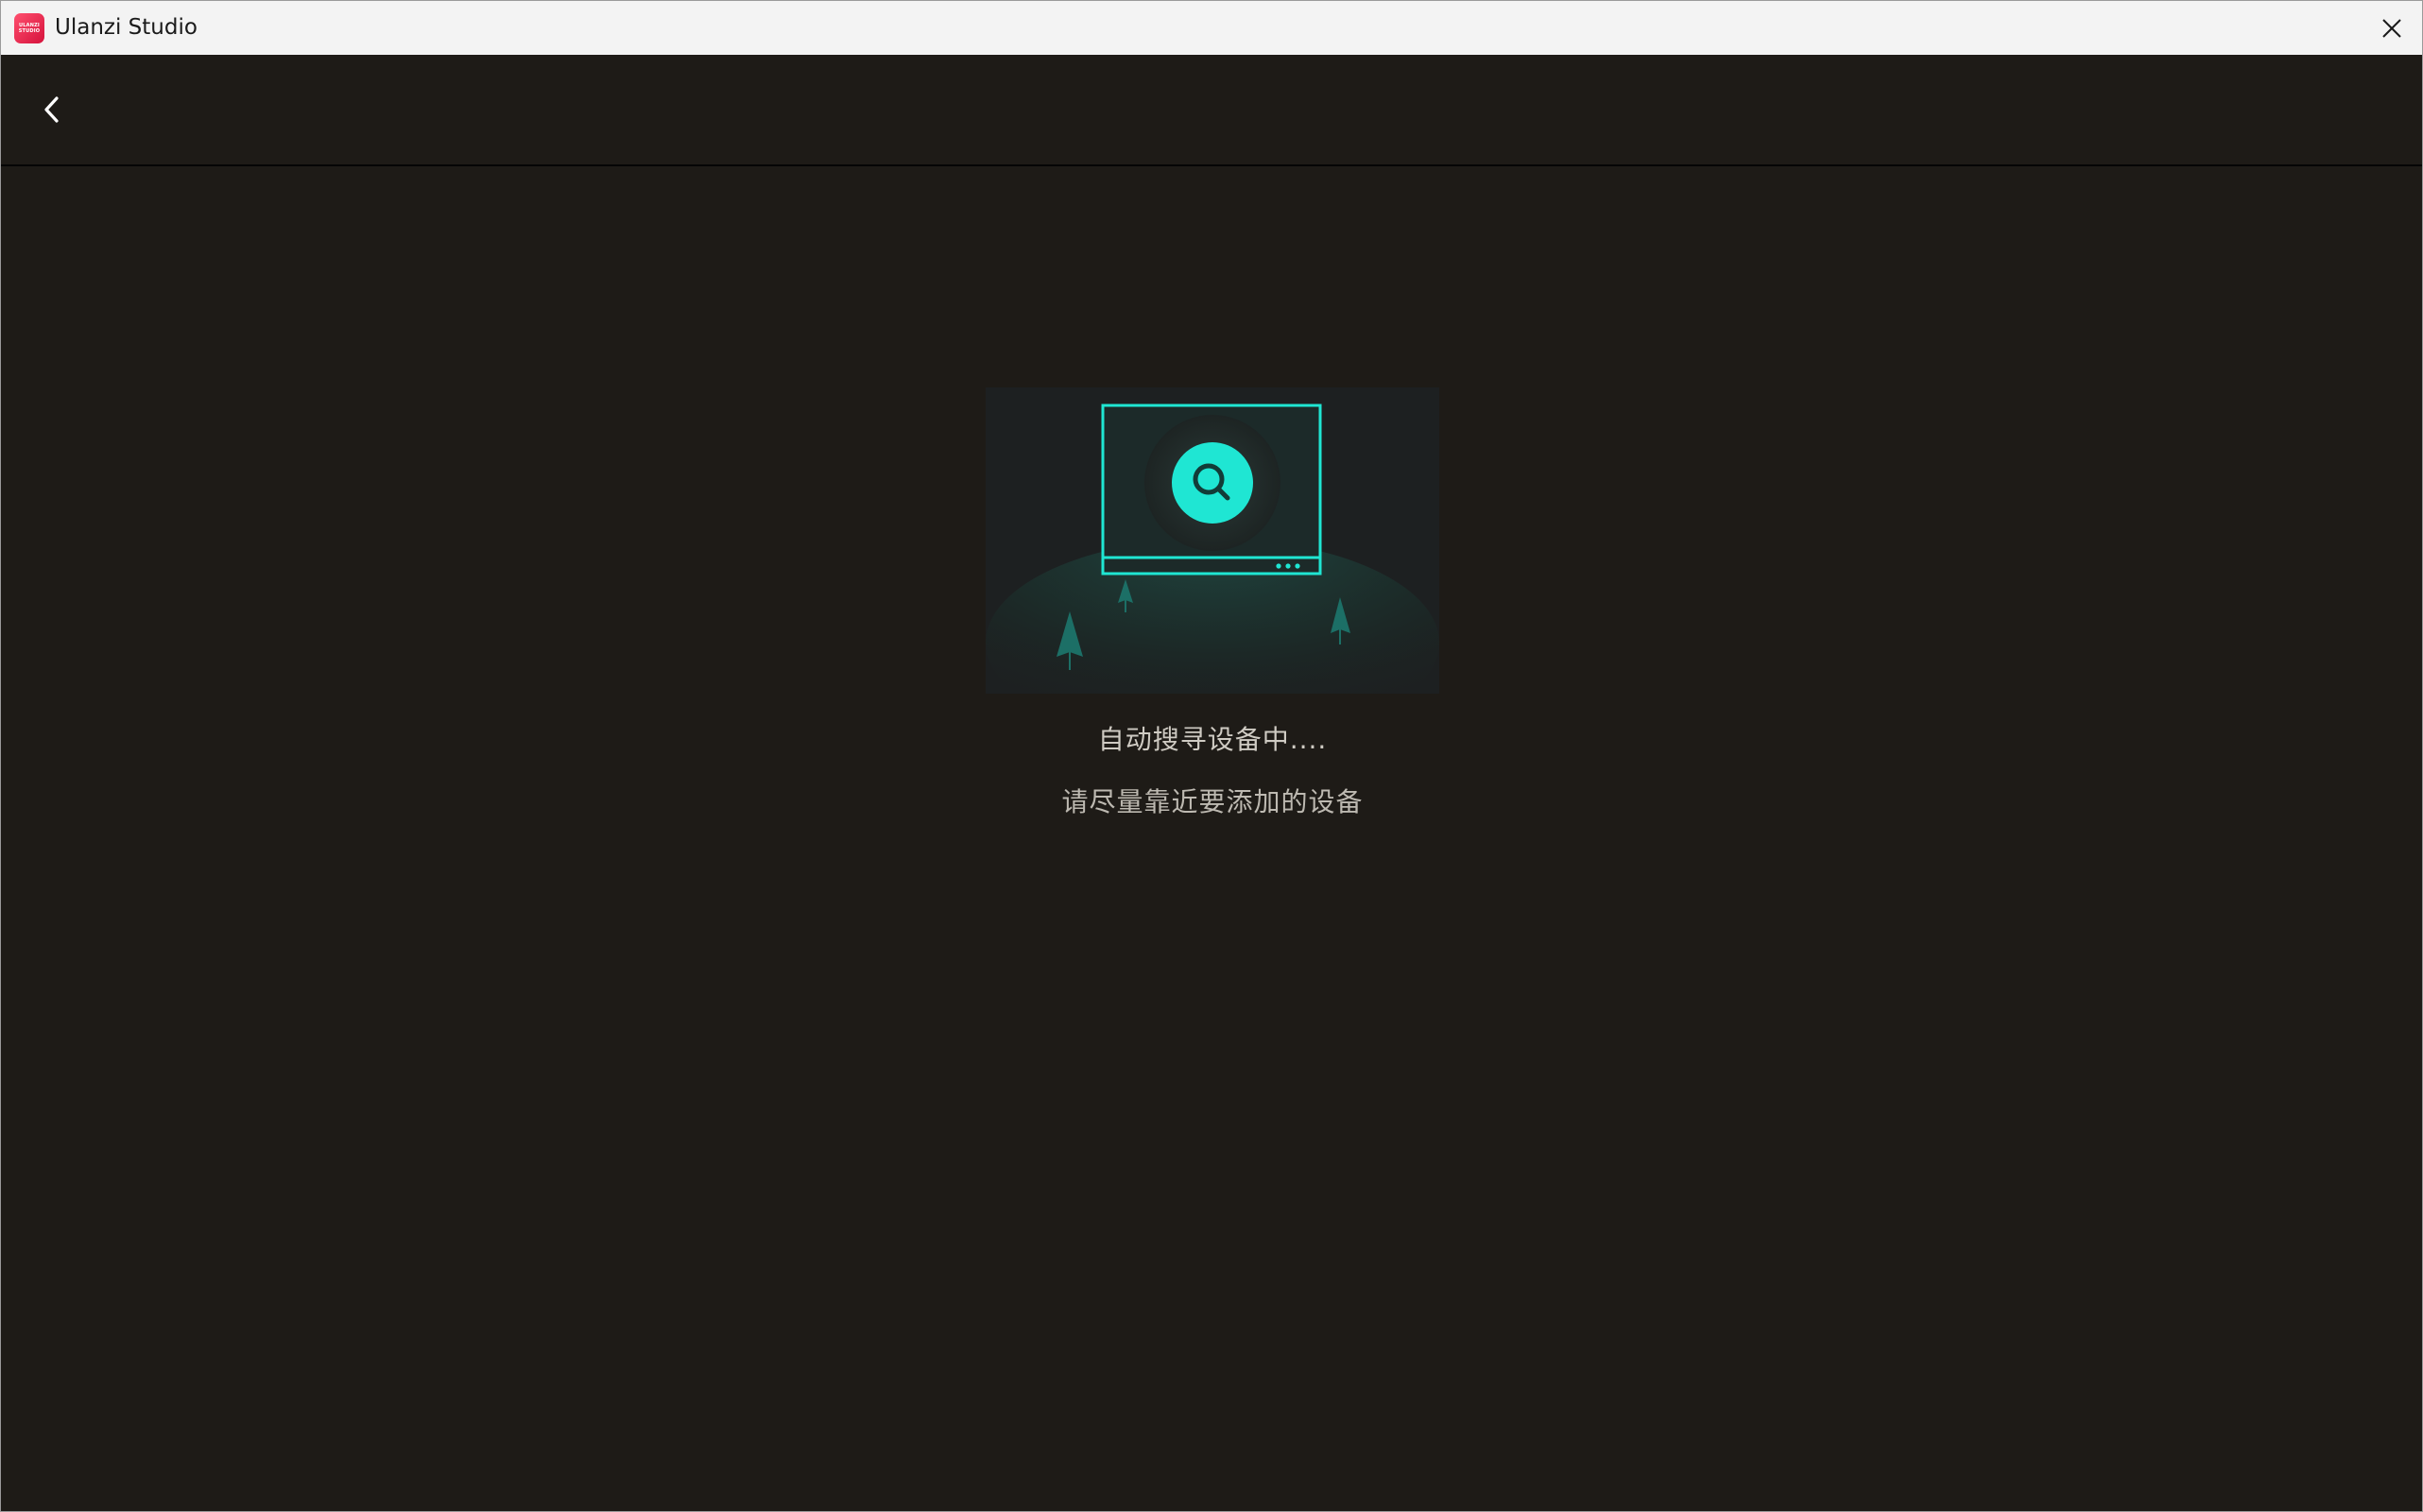 This screenshot has height=1512, width=2423. Describe the element at coordinates (1212, 801) in the screenshot. I see `search-hint-text: 请尽量靠近要添加的设备` at that location.